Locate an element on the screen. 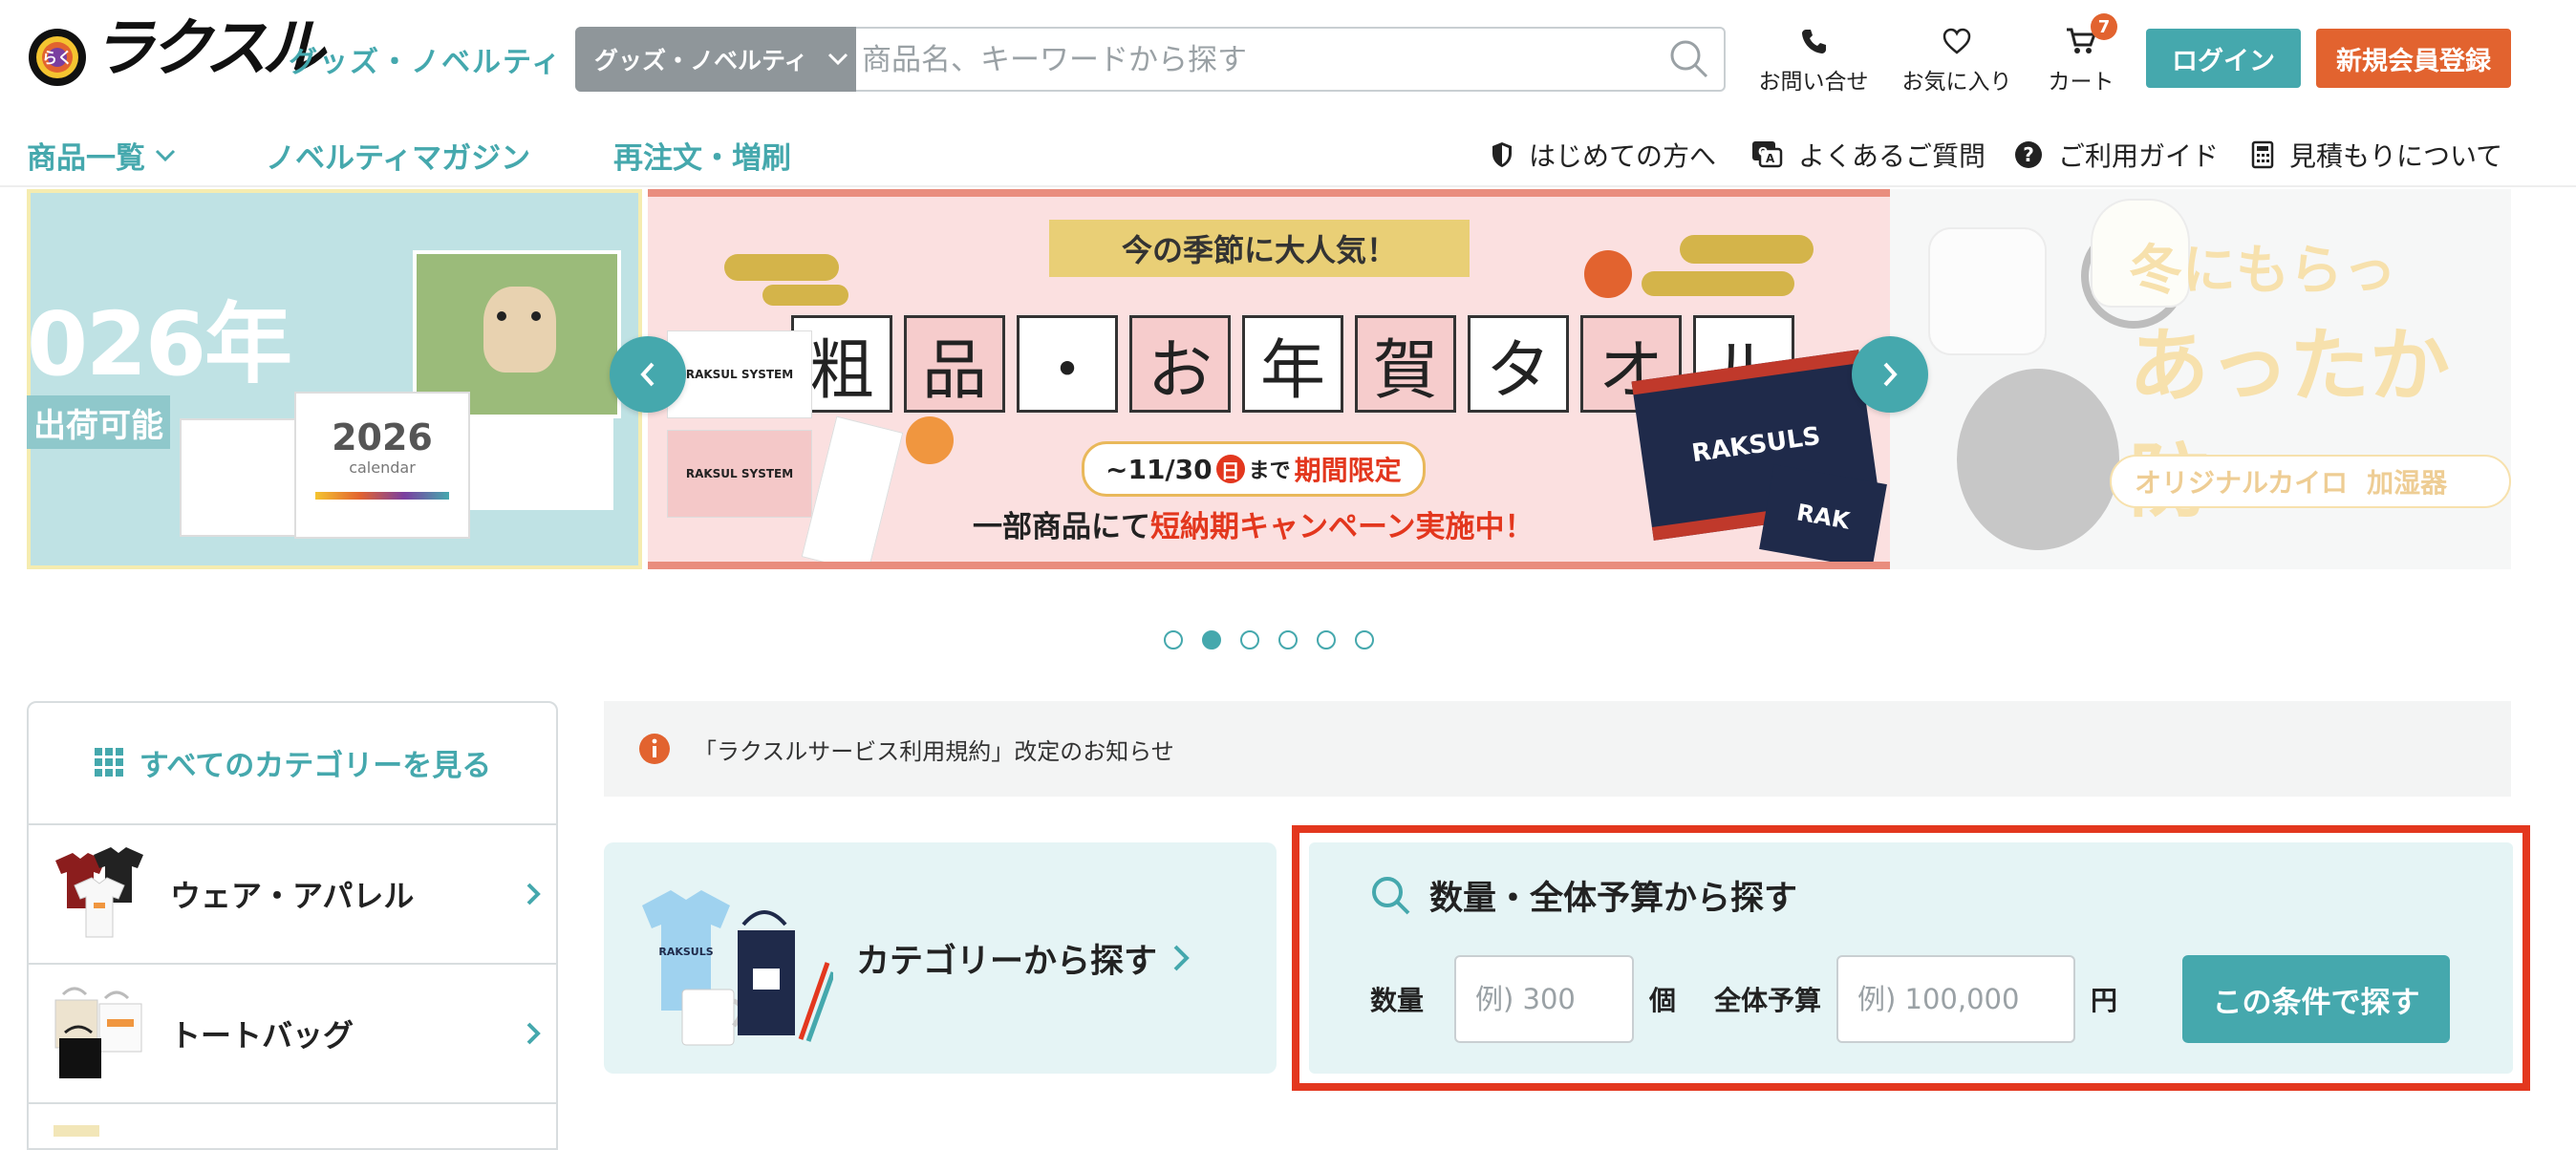 The image size is (2576, 1150). sidebar-next-thumbnail is located at coordinates (76, 1131).